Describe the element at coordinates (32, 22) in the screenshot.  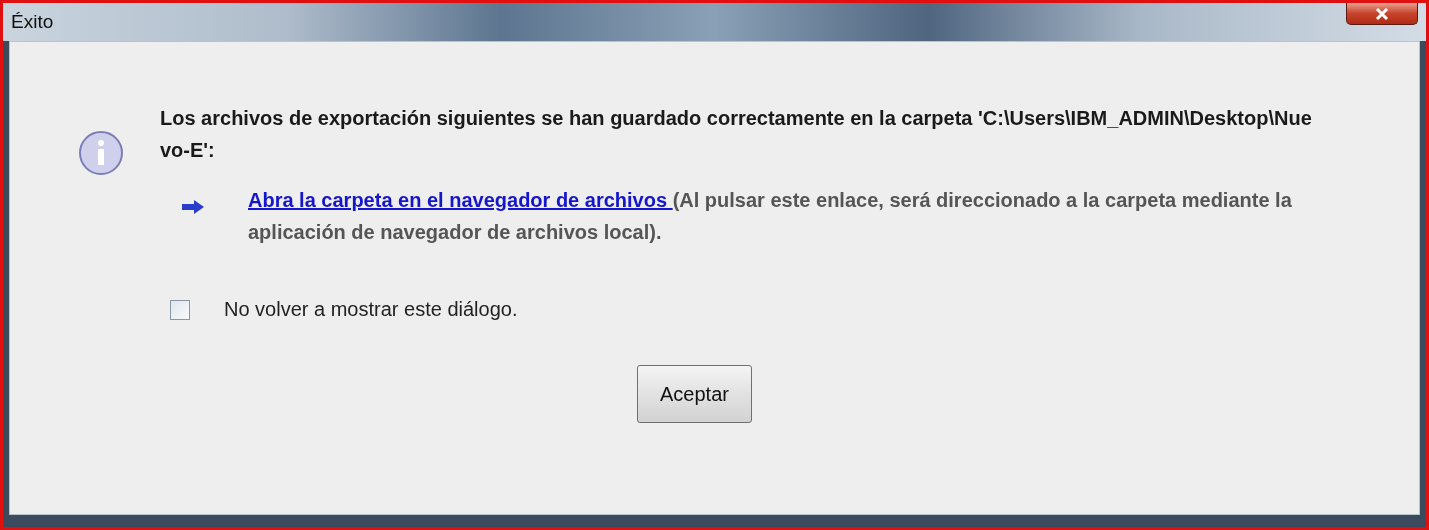
I see `window-title: Éxito` at that location.